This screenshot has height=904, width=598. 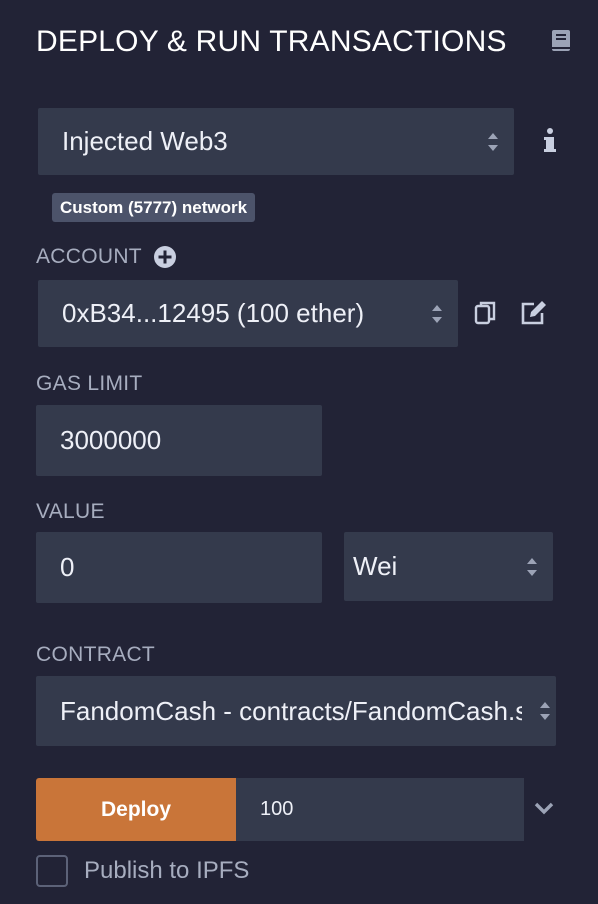 I want to click on account-select: 0xB34...12495 (100 ether), so click(x=248, y=313).